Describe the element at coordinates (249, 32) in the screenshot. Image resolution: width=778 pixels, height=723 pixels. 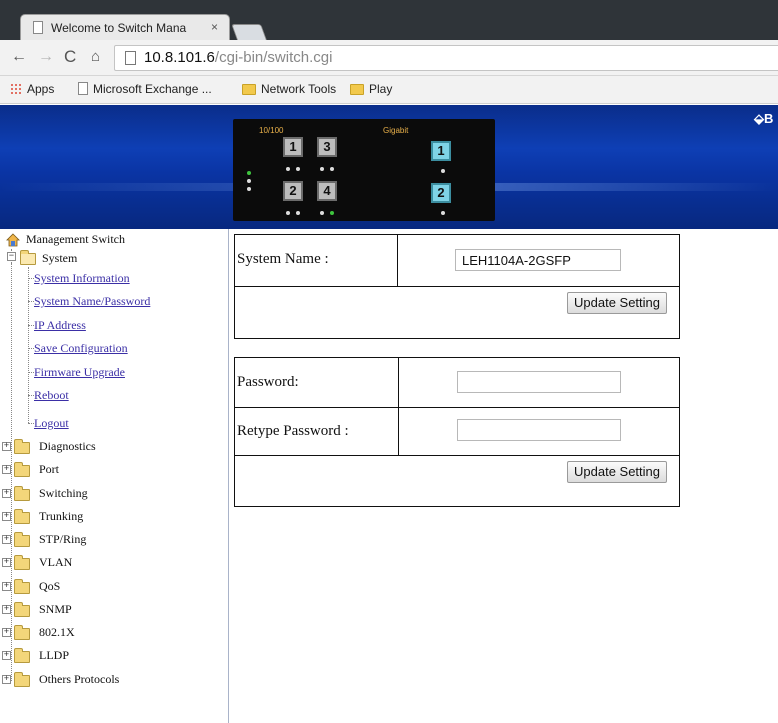
I see `new-tab-button` at that location.